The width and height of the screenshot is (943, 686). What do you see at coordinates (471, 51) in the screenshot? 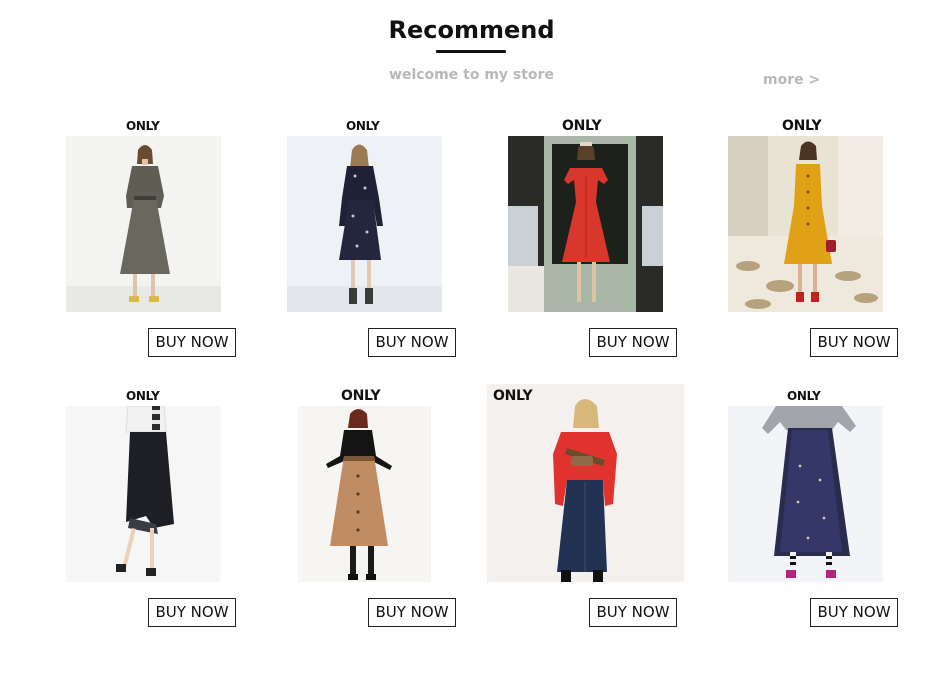
I see `title-underline` at bounding box center [471, 51].